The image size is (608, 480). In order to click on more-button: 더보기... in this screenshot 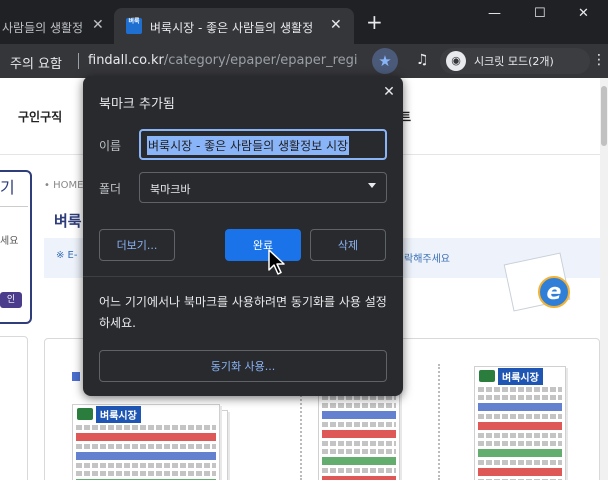, I will do `click(137, 245)`.